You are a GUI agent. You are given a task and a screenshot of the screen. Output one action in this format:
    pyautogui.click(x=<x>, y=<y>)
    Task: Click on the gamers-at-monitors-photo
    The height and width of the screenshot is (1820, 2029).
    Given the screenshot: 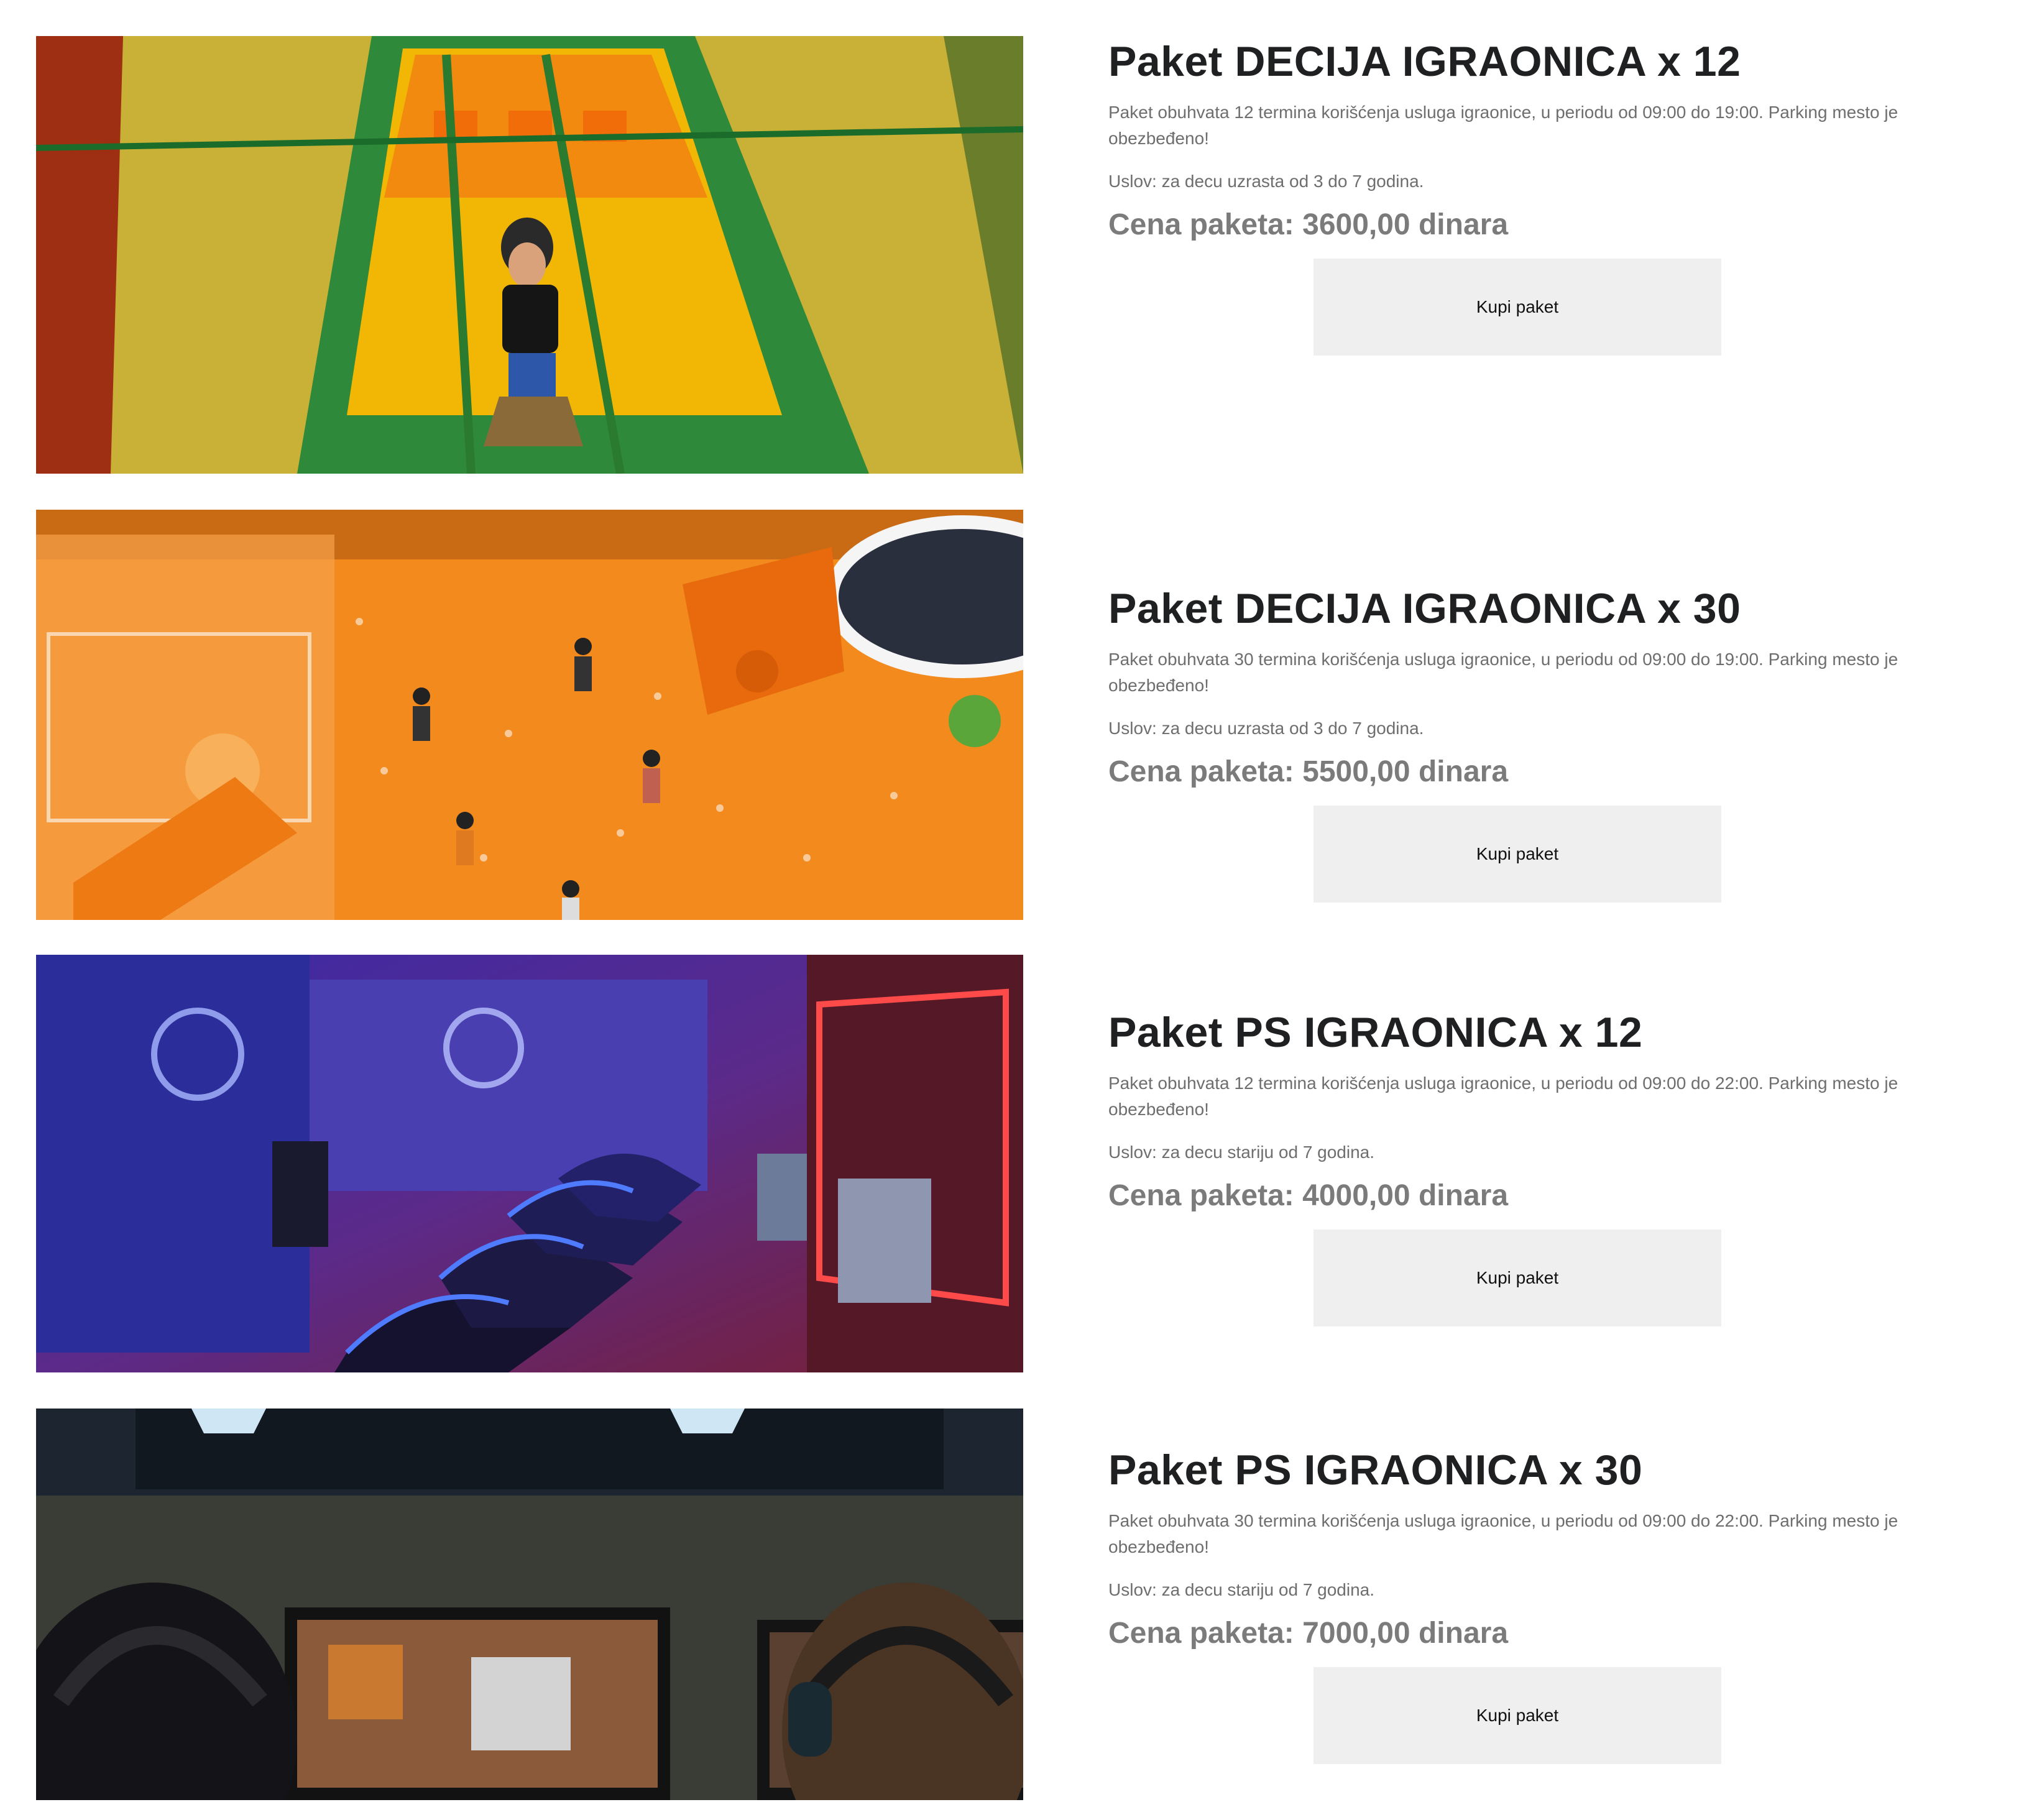 What is the action you would take?
    pyautogui.click(x=529, y=1604)
    